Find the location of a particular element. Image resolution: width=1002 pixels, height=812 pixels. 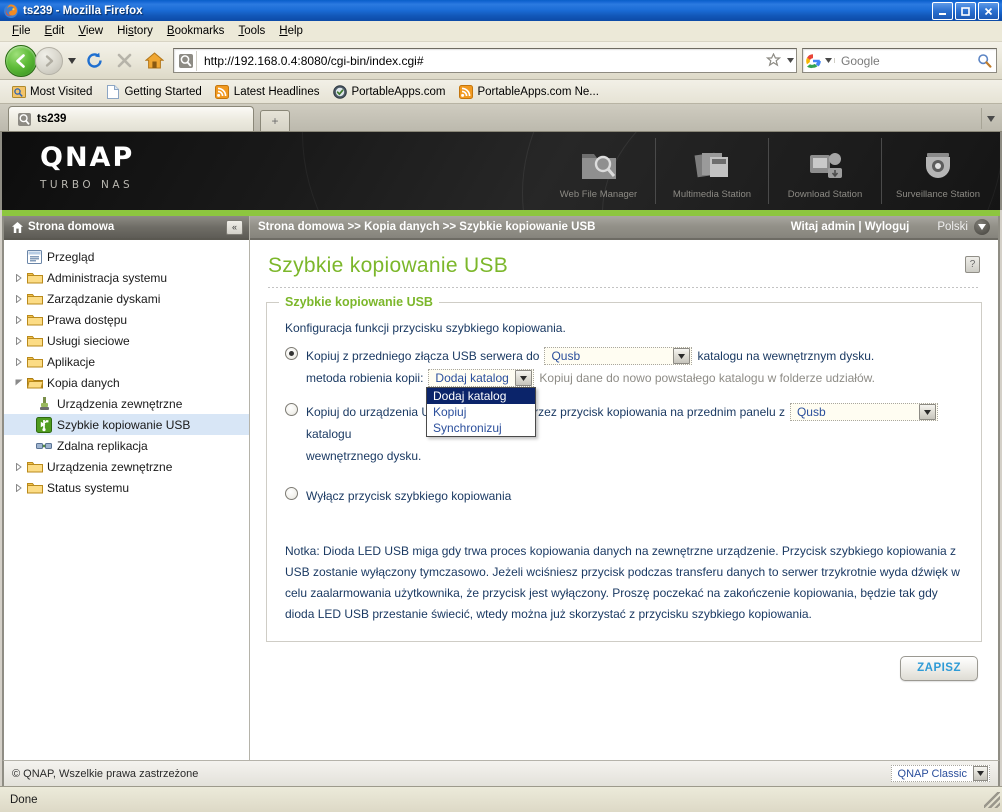

bookmark-getting-started: Getting Started is located at coordinates (153, 91).